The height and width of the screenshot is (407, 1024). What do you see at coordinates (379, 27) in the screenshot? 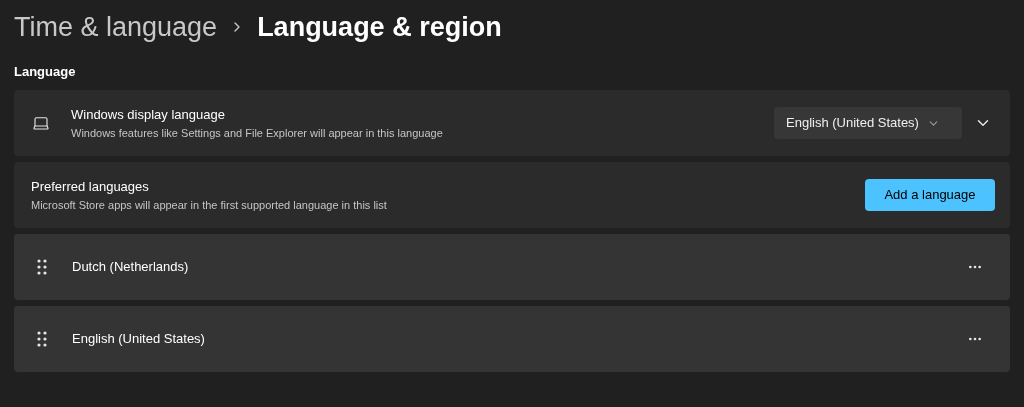
I see `page-title: Language & region` at bounding box center [379, 27].